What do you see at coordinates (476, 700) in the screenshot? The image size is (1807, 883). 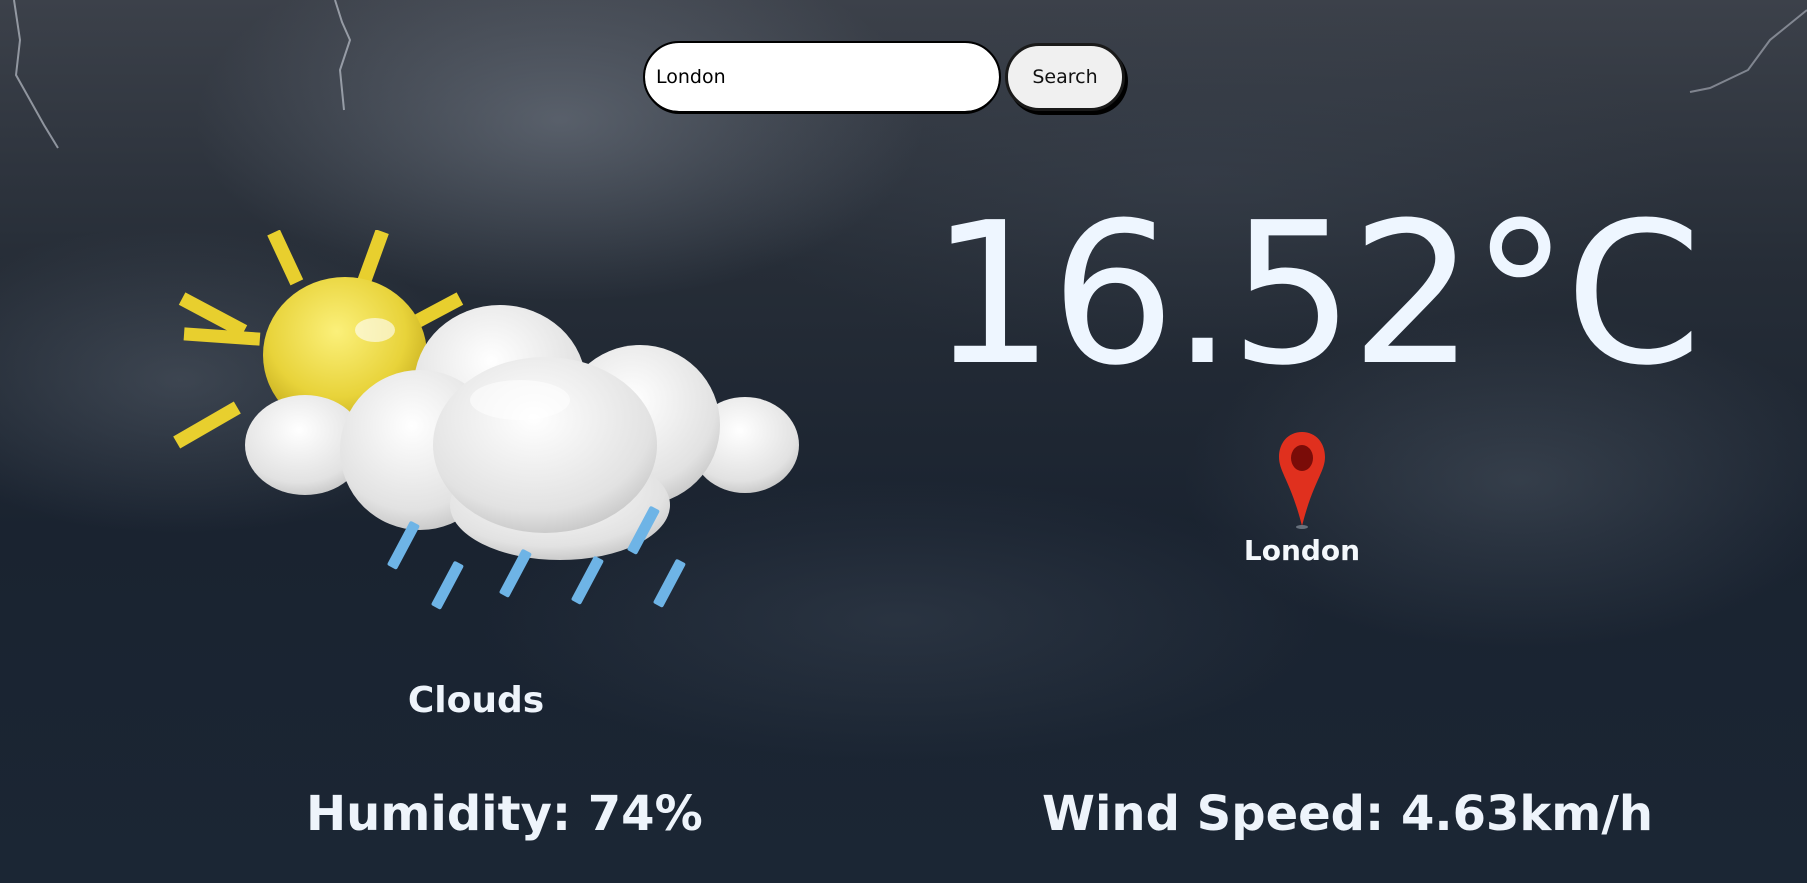 I see `weather-condition-label: Clouds` at bounding box center [476, 700].